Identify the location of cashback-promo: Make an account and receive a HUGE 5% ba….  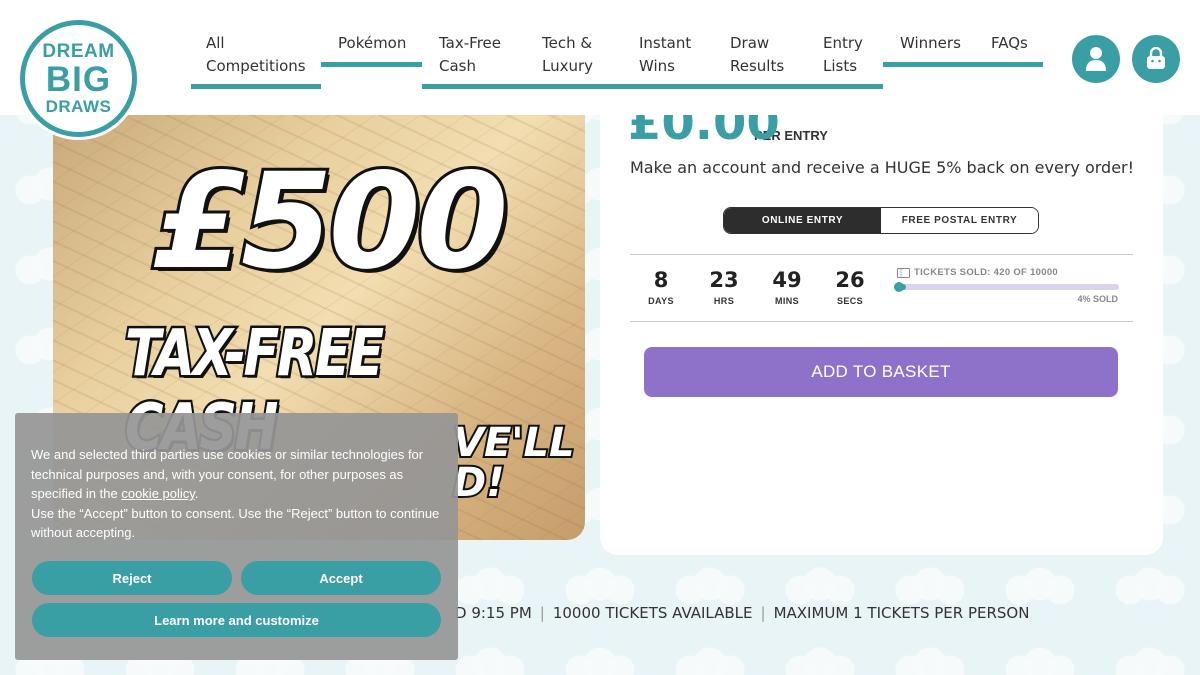
(882, 167).